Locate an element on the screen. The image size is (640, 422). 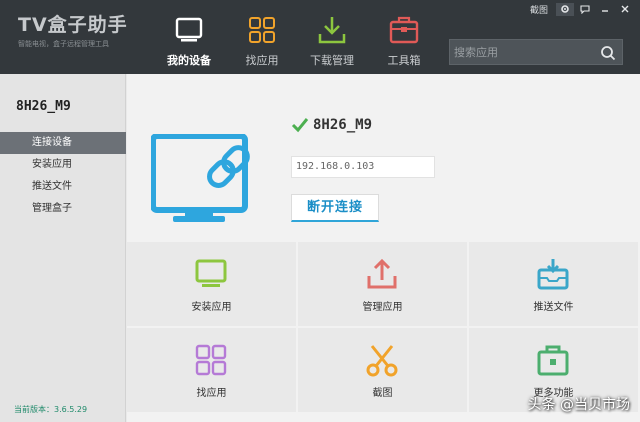
tile-find-apps: 找应用 is located at coordinates (211, 370).